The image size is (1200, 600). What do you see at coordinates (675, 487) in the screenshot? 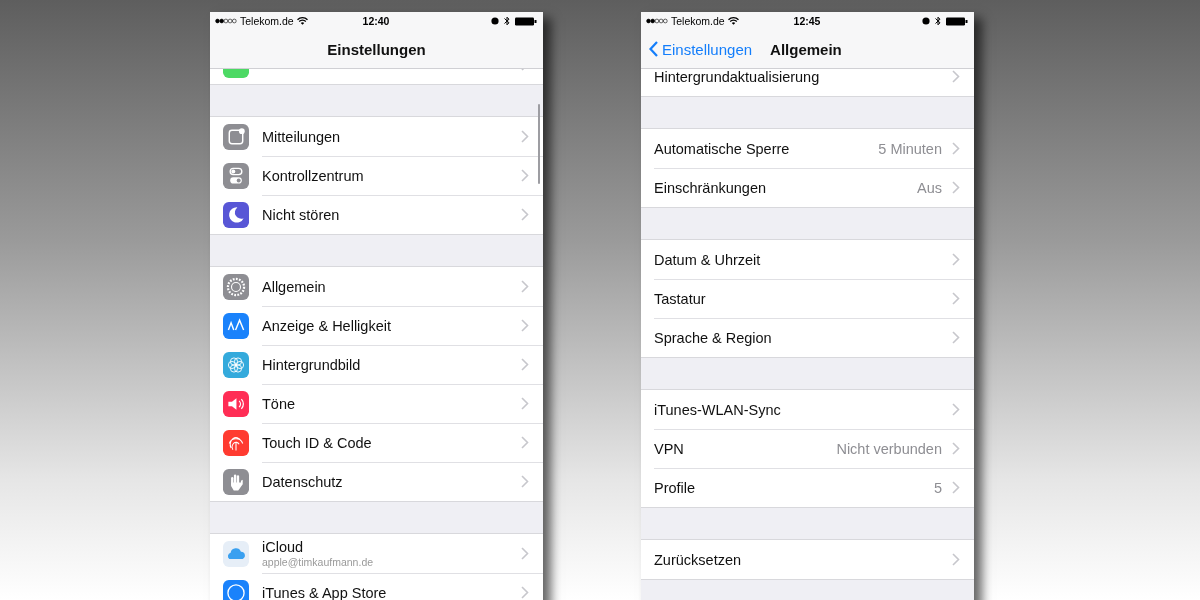
I see `row-label: Profile` at bounding box center [675, 487].